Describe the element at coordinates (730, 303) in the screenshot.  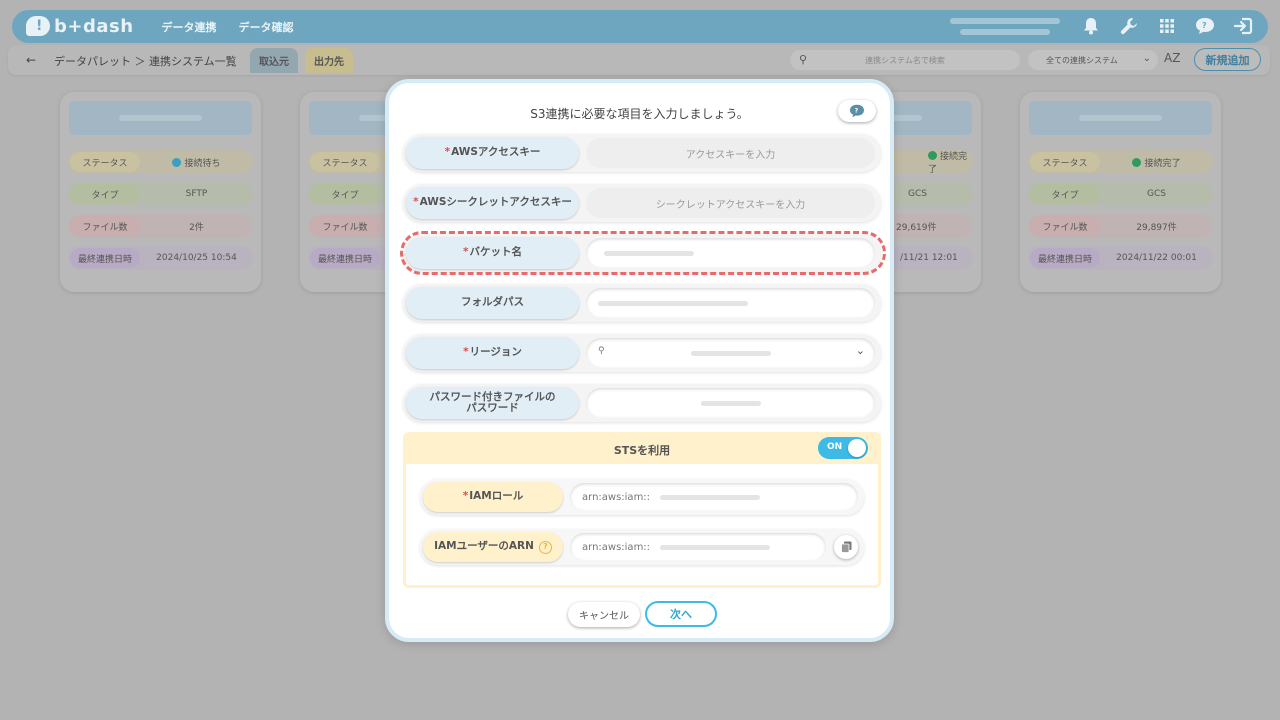
I see `folder-path-input` at that location.